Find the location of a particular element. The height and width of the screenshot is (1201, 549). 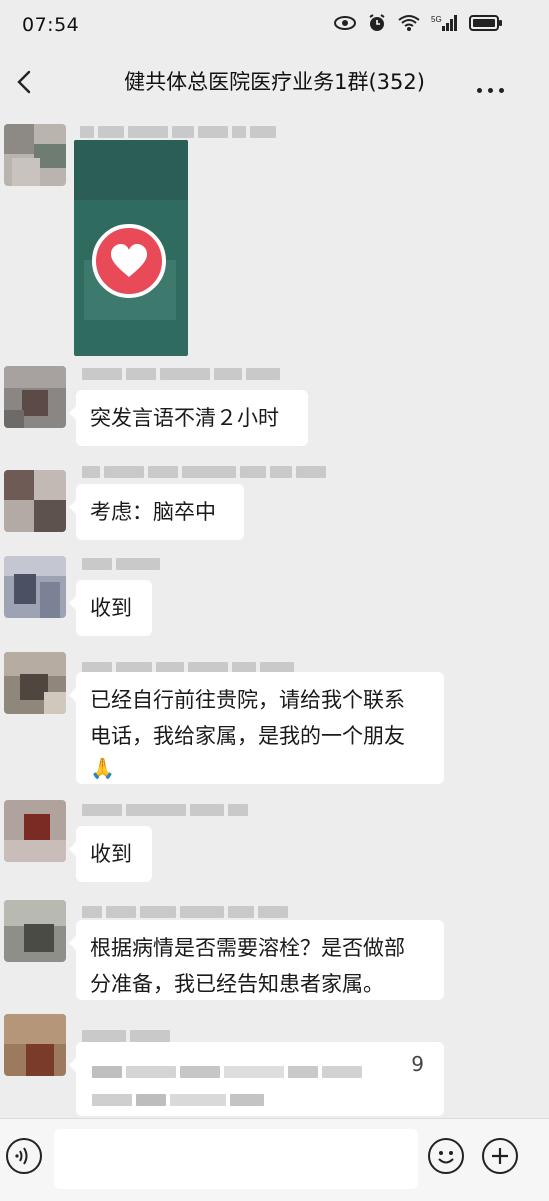

message-bubble-blurred: 9 is located at coordinates (256, 1079).